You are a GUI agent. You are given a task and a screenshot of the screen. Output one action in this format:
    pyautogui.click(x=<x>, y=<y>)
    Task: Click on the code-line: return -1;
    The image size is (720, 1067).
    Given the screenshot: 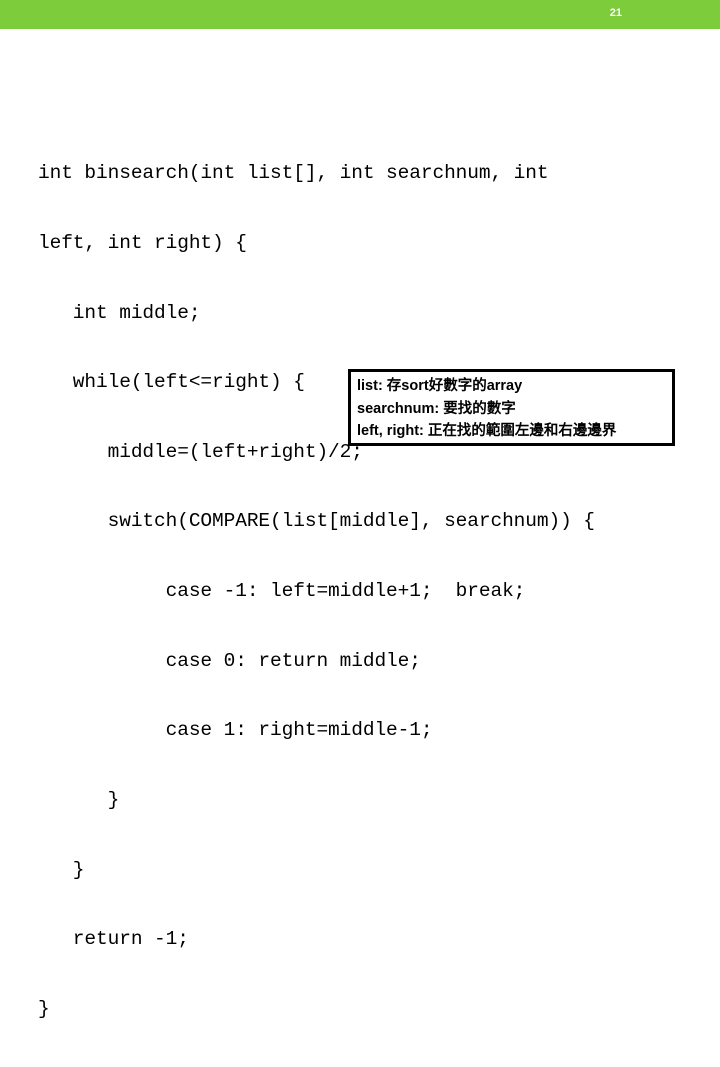 What is the action you would take?
    pyautogui.click(x=113, y=939)
    